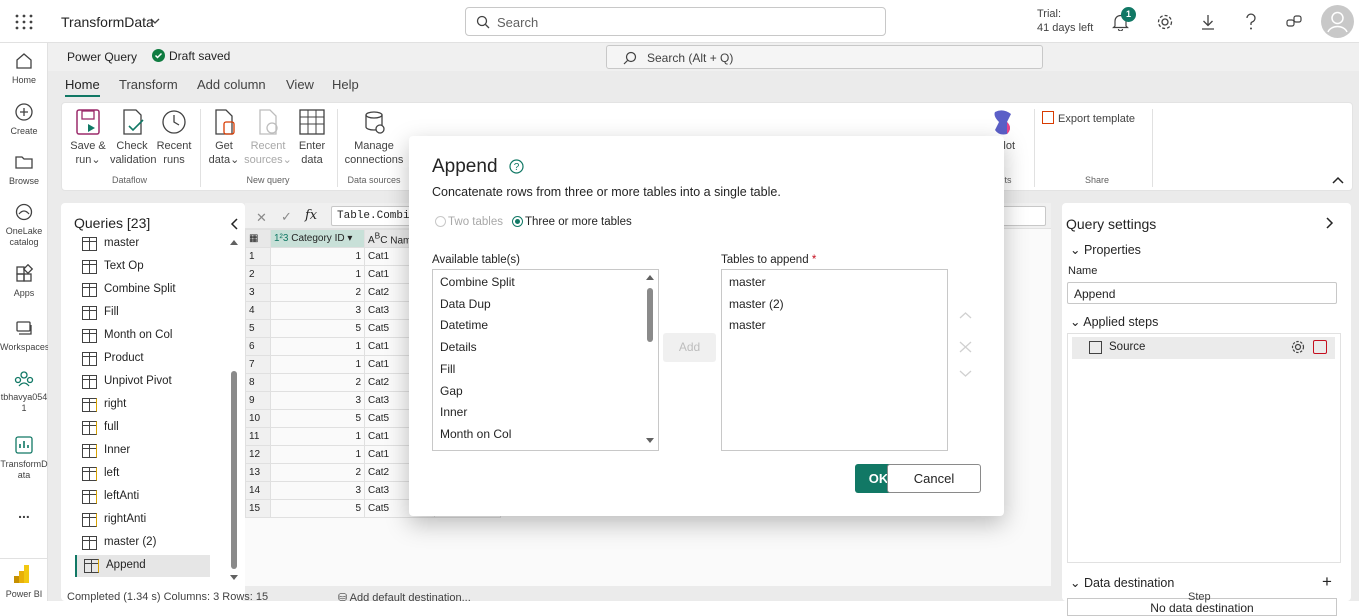  Describe the element at coordinates (174, 137) in the screenshot. I see `recent-runs-button: Recent runs` at that location.